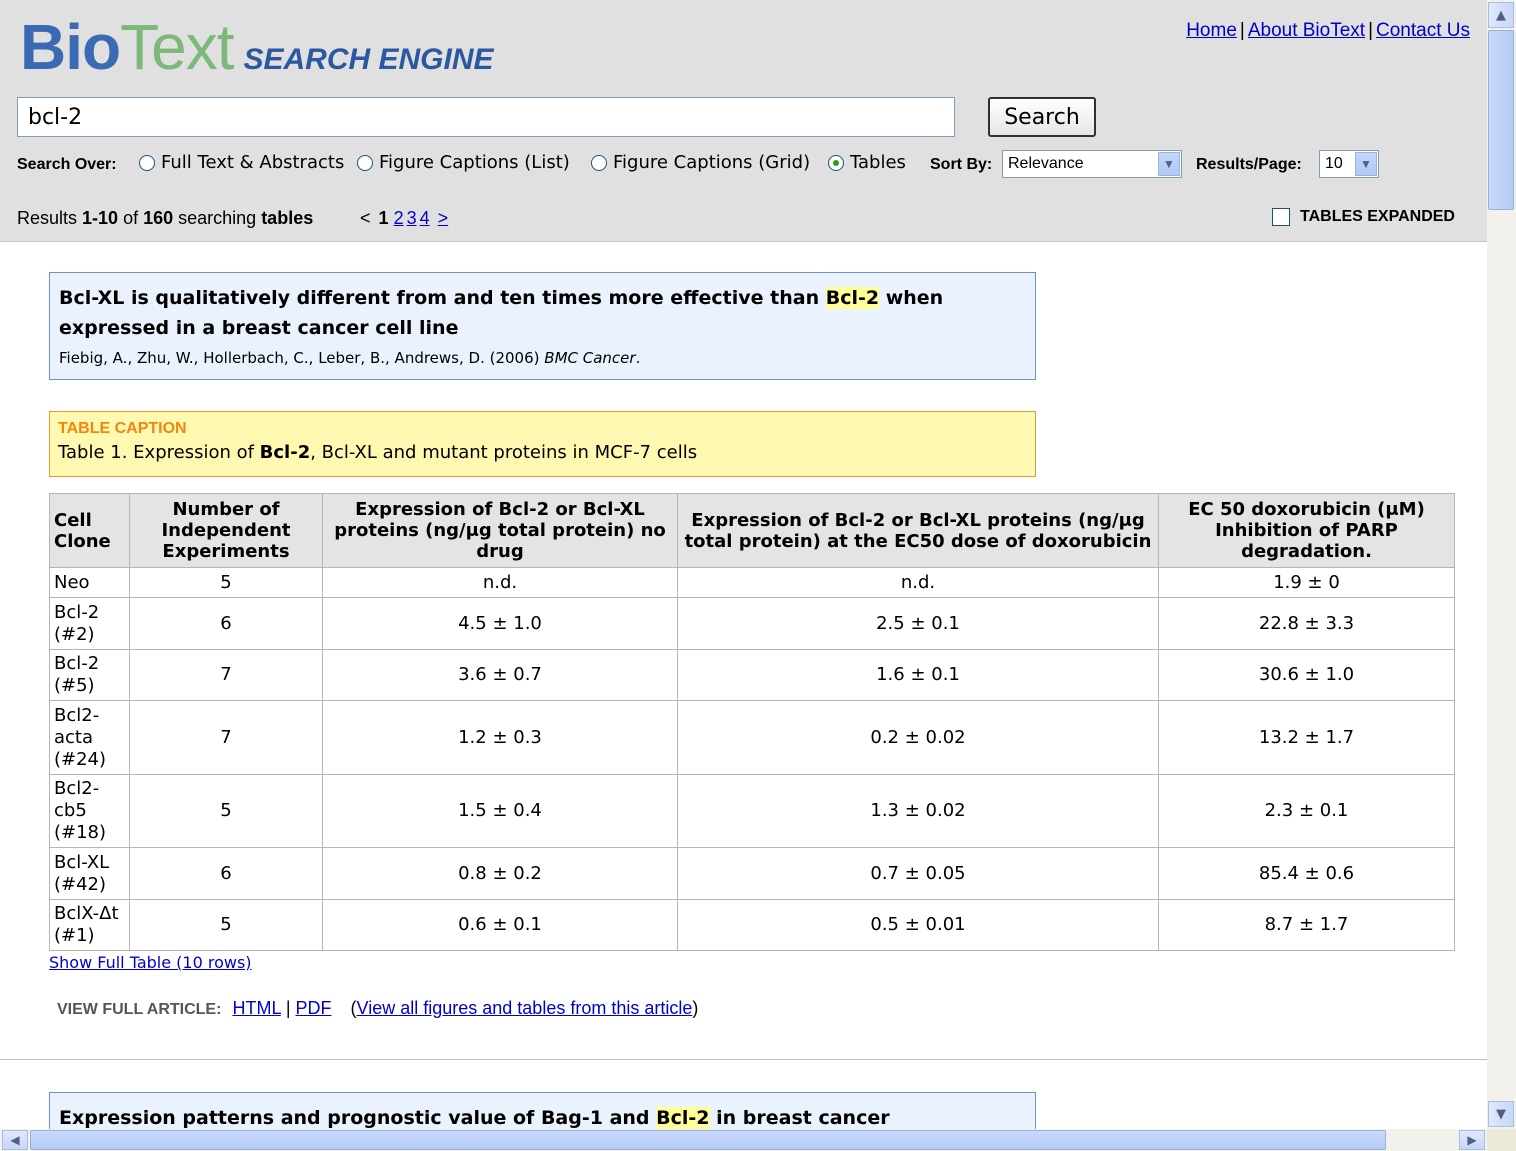  What do you see at coordinates (412, 218) in the screenshot?
I see `pager-page-3: 3` at bounding box center [412, 218].